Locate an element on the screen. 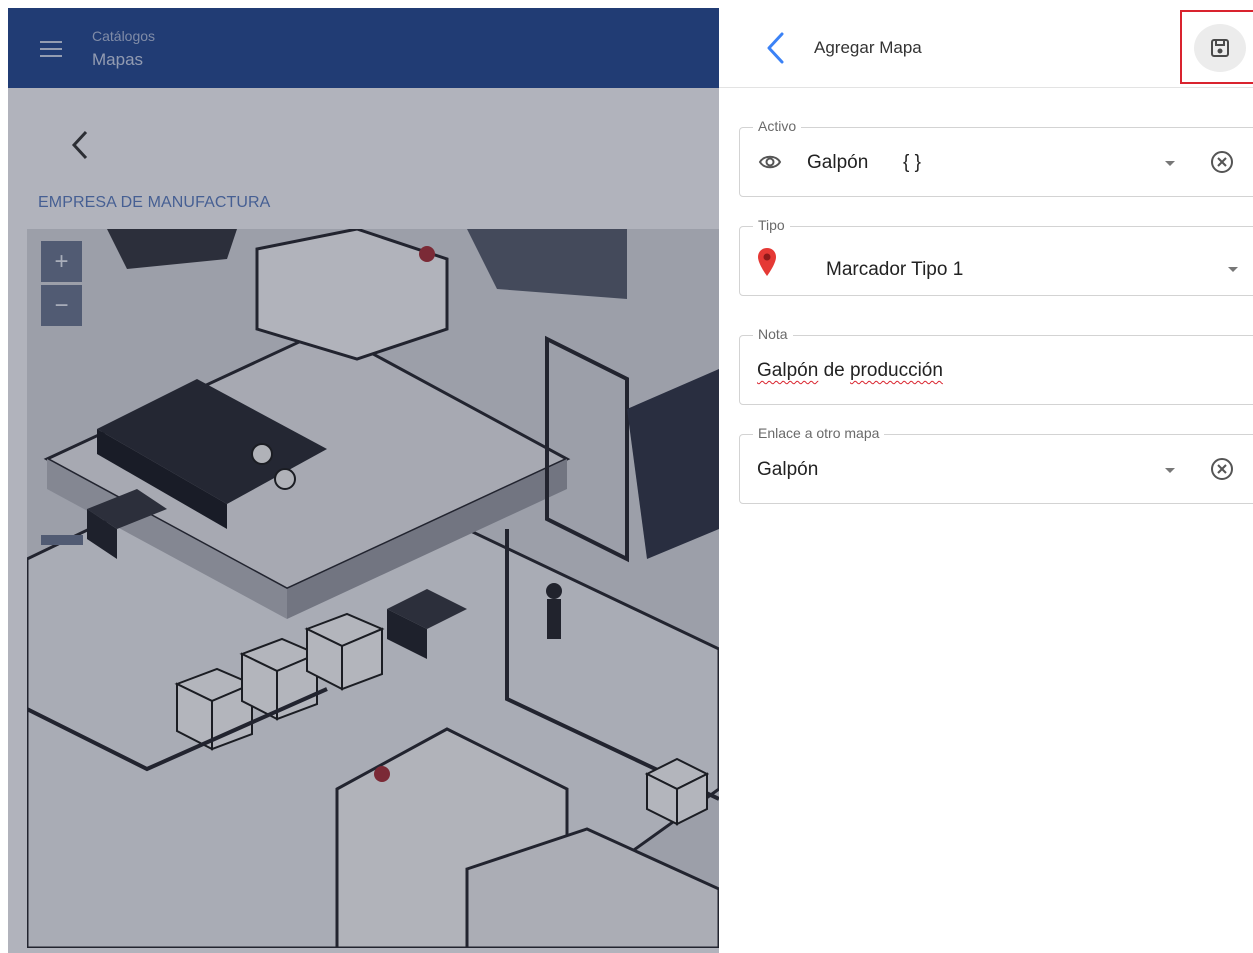 The image size is (1253, 953). nota-word-1: Galpón is located at coordinates (788, 370).